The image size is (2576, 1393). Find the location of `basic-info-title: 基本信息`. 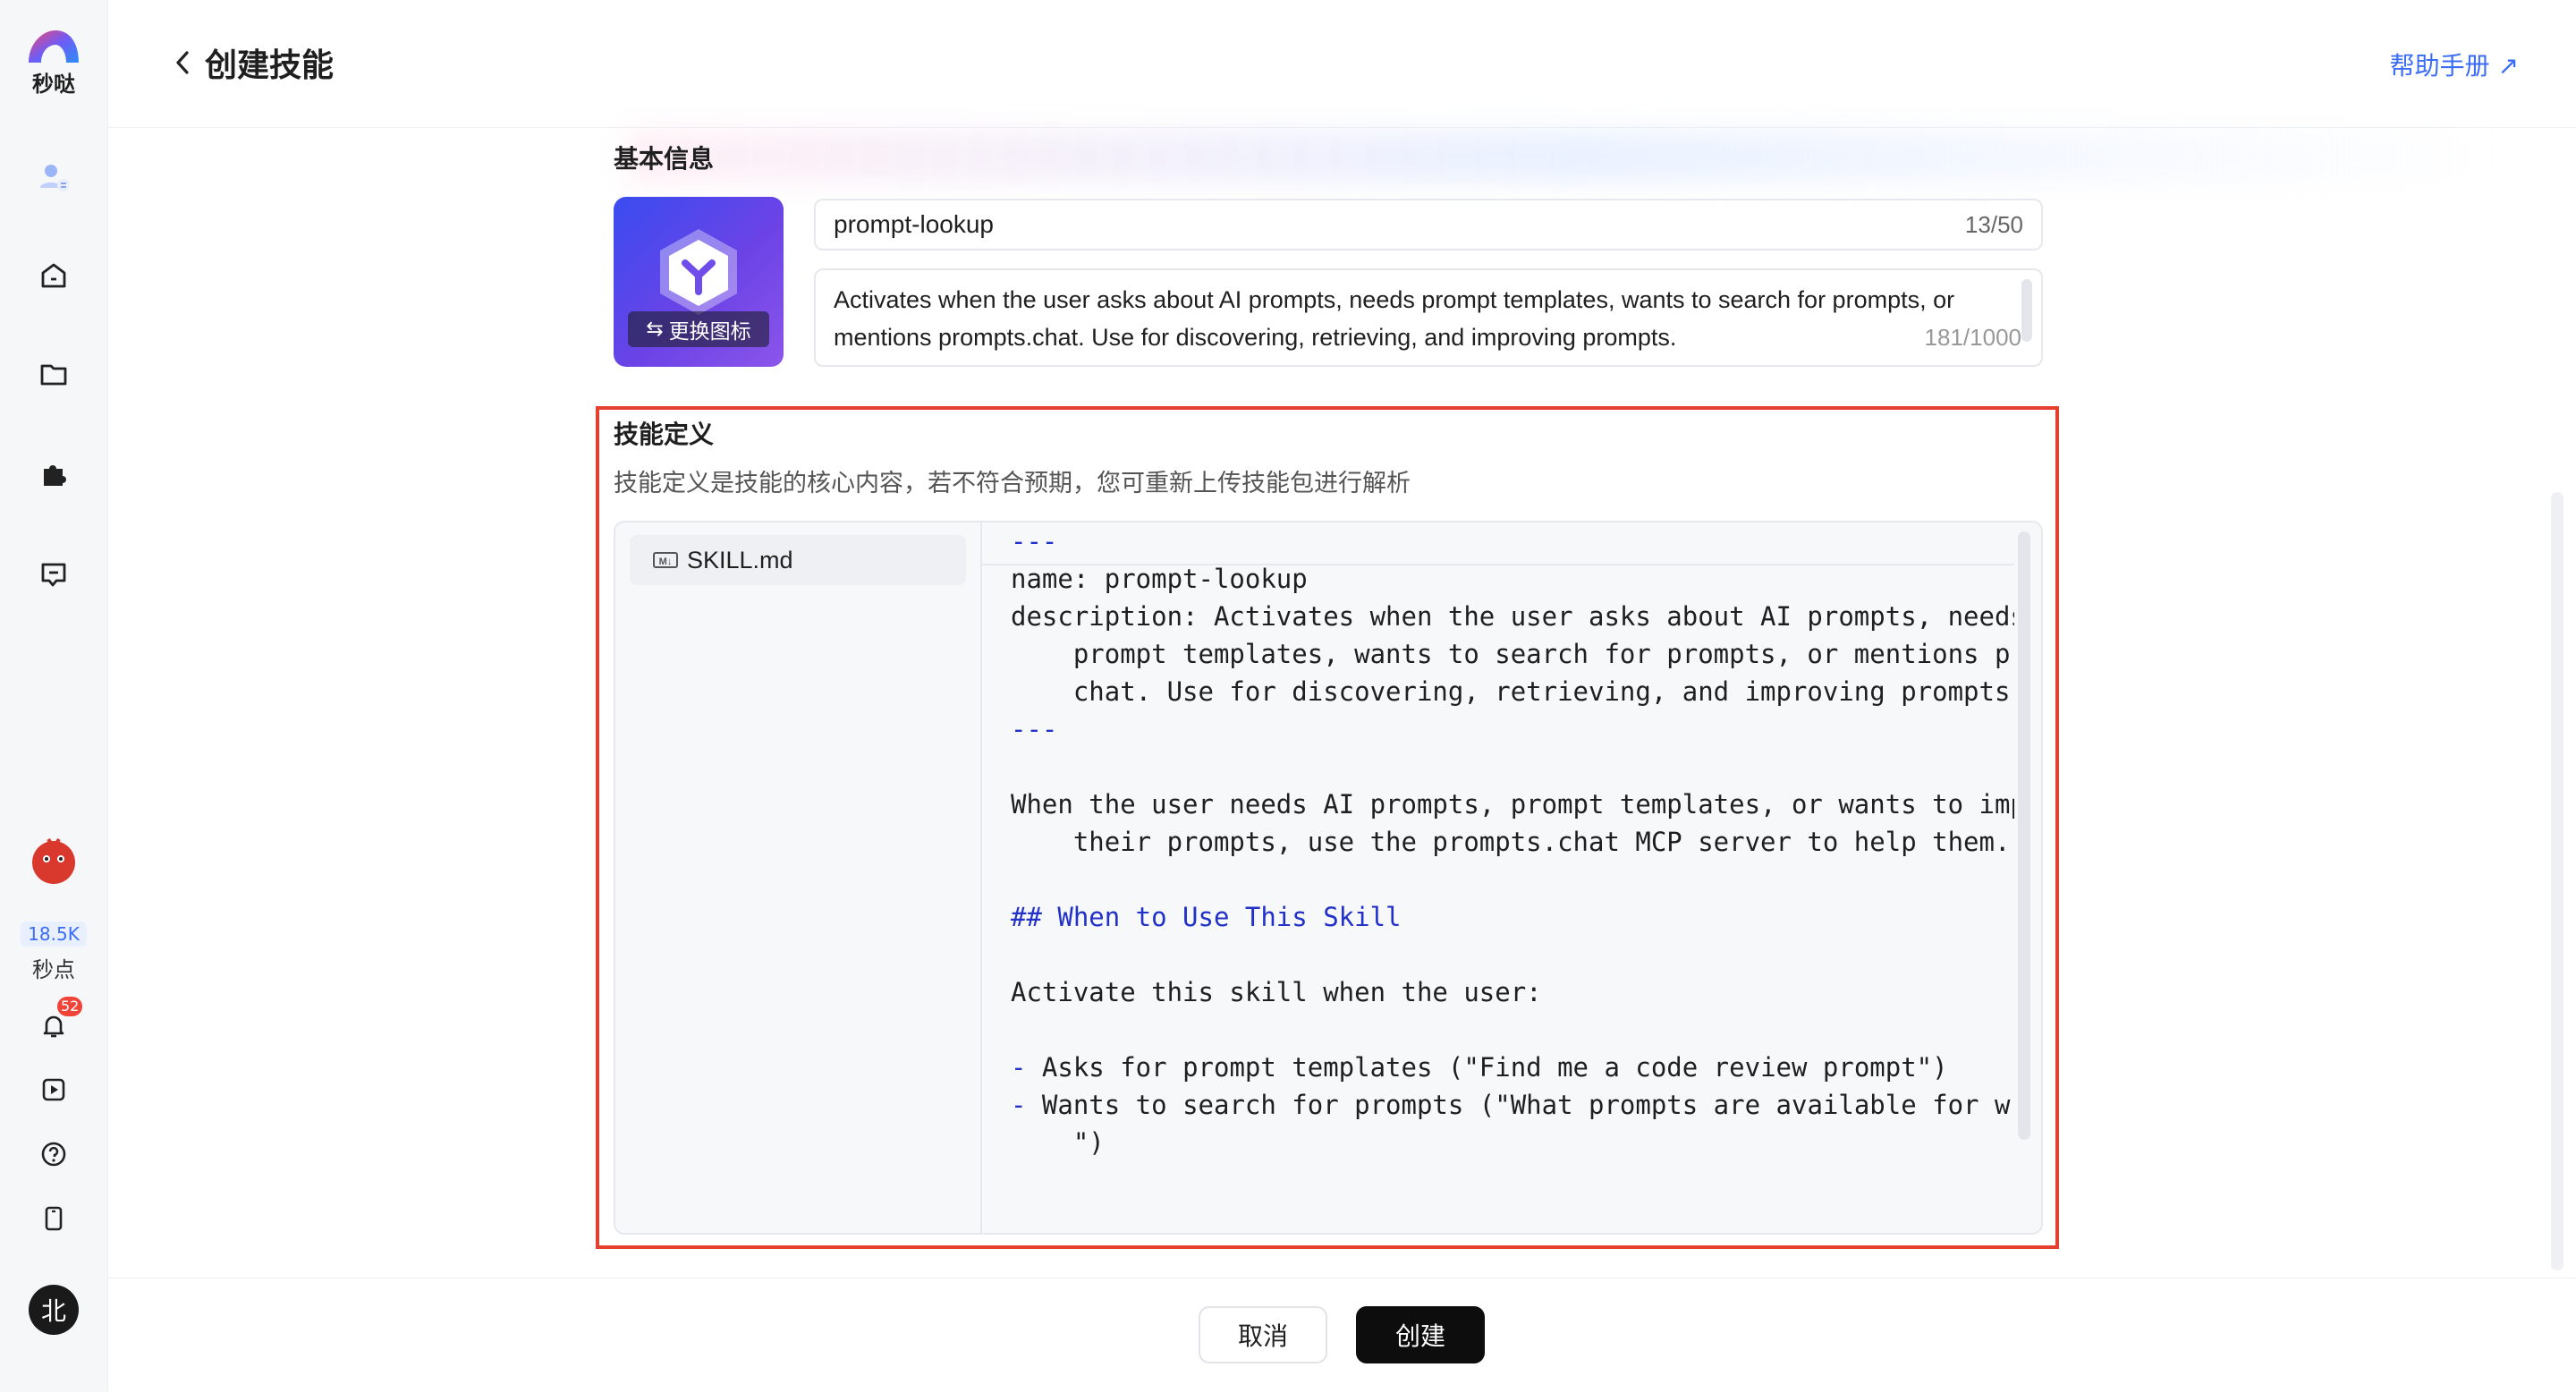

basic-info-title: 基本信息 is located at coordinates (664, 159).